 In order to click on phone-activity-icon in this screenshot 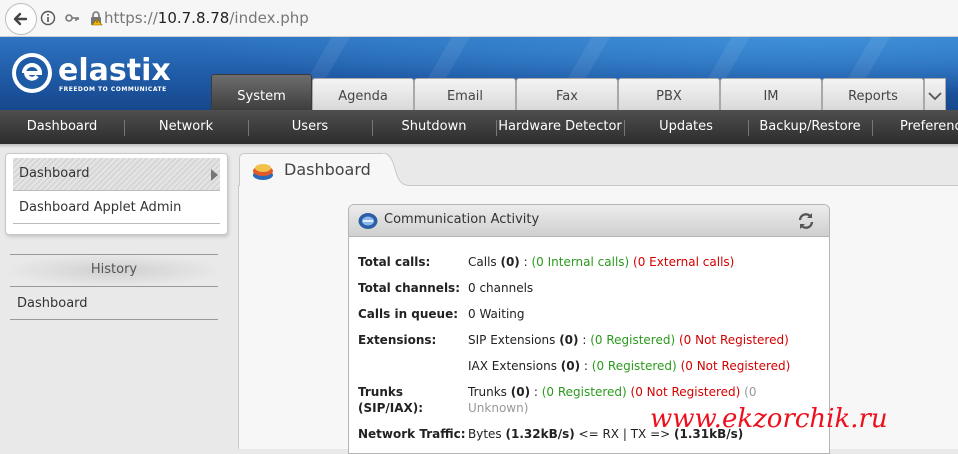, I will do `click(368, 221)`.